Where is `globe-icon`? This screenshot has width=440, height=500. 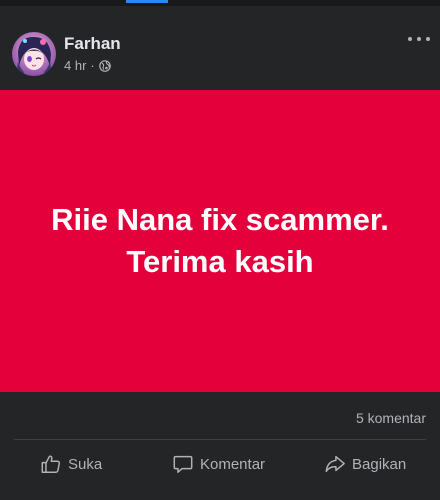
globe-icon is located at coordinates (104, 65).